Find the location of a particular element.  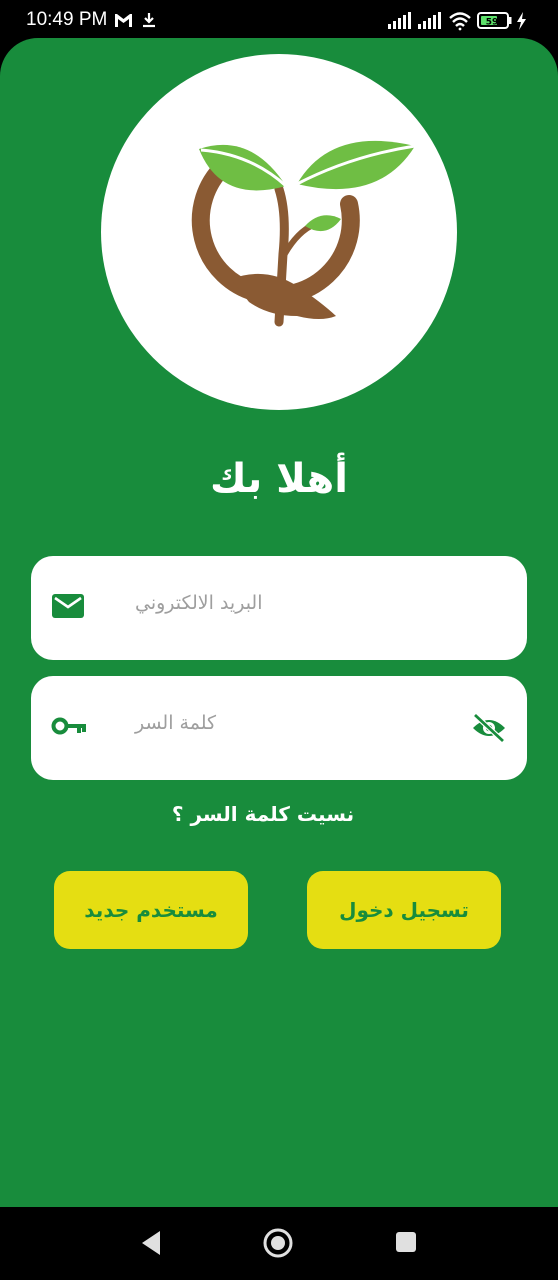

new-user-button: مستخدم جديد is located at coordinates (151, 910).